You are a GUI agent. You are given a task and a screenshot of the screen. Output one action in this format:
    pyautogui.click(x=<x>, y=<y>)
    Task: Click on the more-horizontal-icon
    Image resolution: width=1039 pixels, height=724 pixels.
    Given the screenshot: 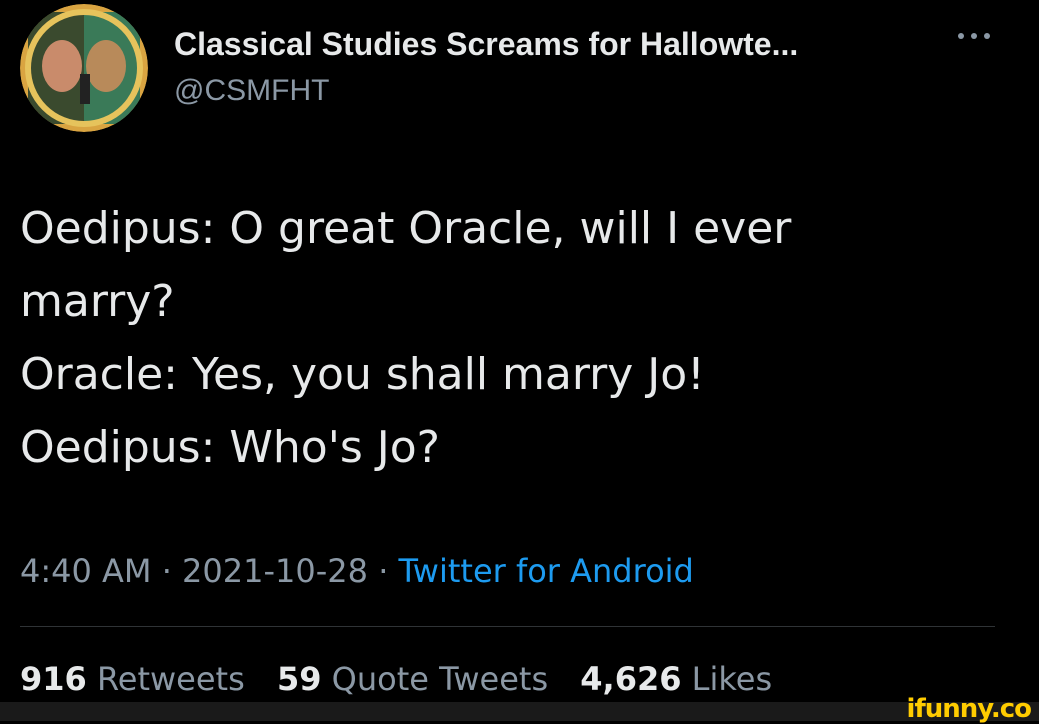 What is the action you would take?
    pyautogui.click(x=974, y=36)
    